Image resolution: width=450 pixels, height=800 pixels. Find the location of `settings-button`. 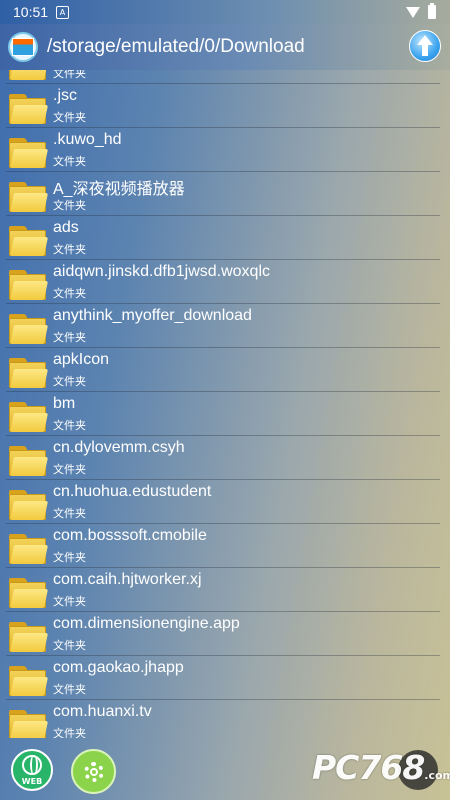

settings-button is located at coordinates (93, 771).